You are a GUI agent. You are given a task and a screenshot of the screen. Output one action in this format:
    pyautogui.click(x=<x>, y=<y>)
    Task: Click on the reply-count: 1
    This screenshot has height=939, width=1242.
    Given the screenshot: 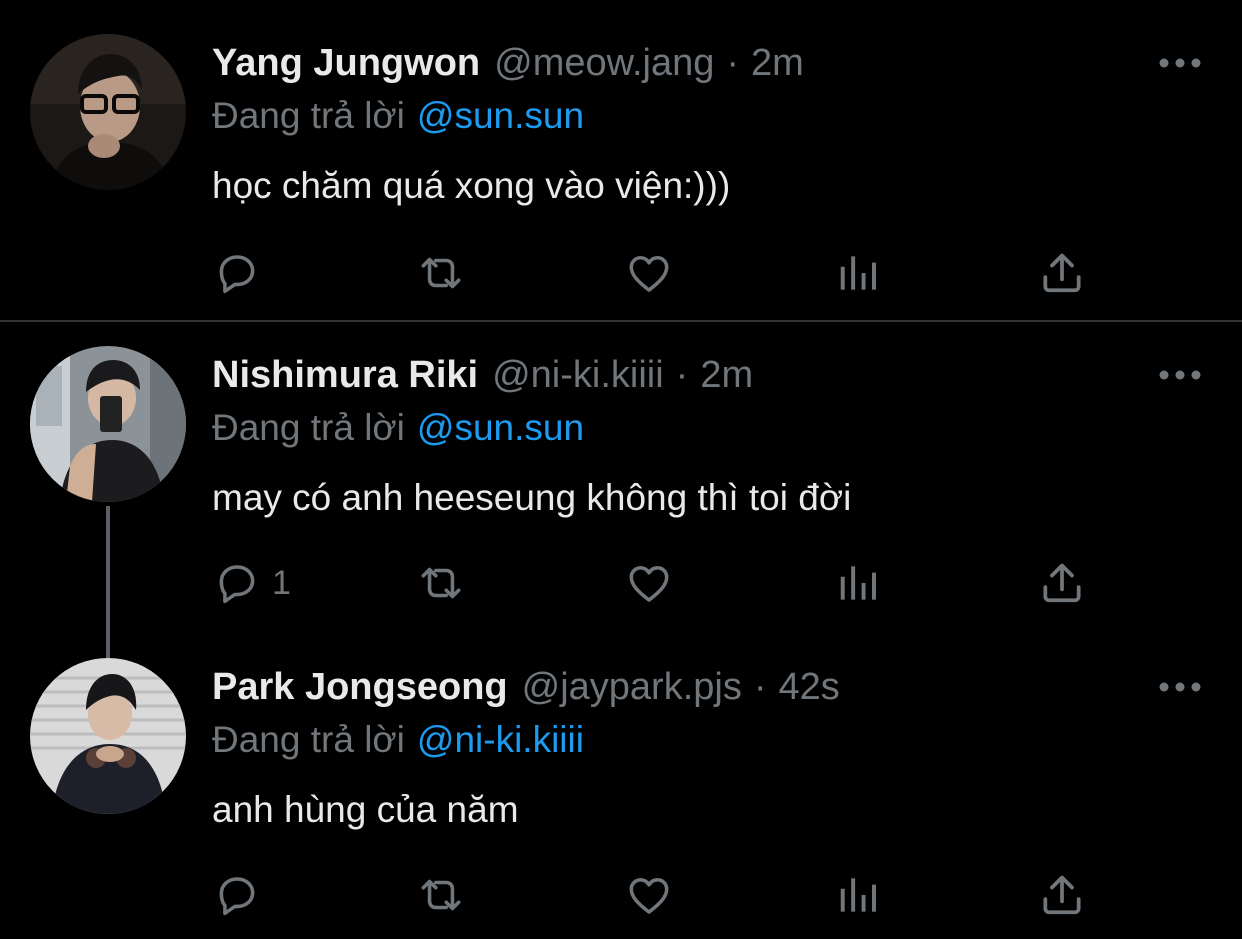 What is the action you would take?
    pyautogui.click(x=281, y=582)
    